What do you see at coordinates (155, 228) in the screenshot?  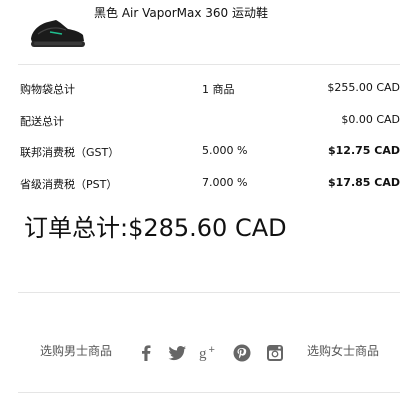 I see `order-grand-total: 订单总计:$285.60 CAD` at bounding box center [155, 228].